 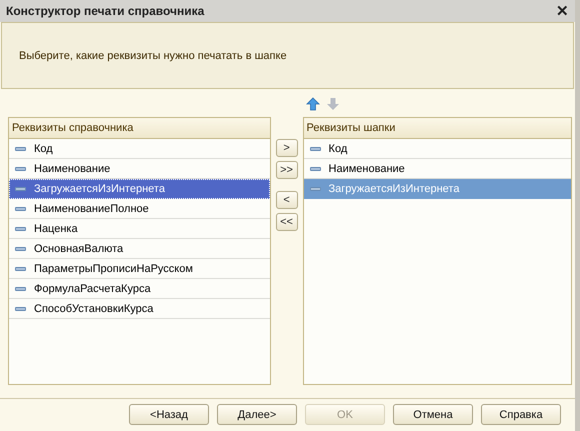 What do you see at coordinates (287, 170) in the screenshot?
I see `transfer-button: >>` at bounding box center [287, 170].